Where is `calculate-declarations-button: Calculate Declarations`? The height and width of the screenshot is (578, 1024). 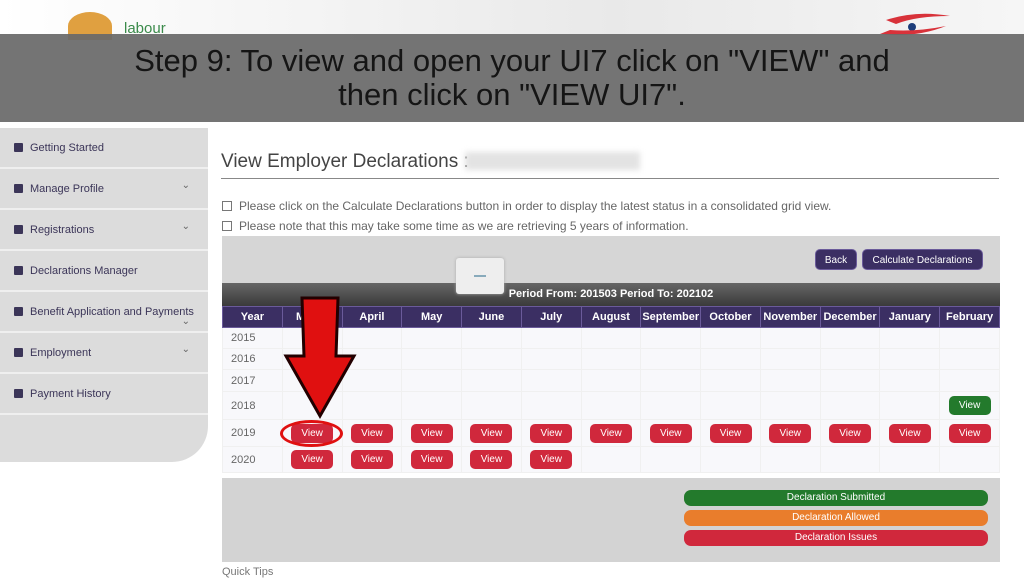
calculate-declarations-button: Calculate Declarations is located at coordinates (922, 259).